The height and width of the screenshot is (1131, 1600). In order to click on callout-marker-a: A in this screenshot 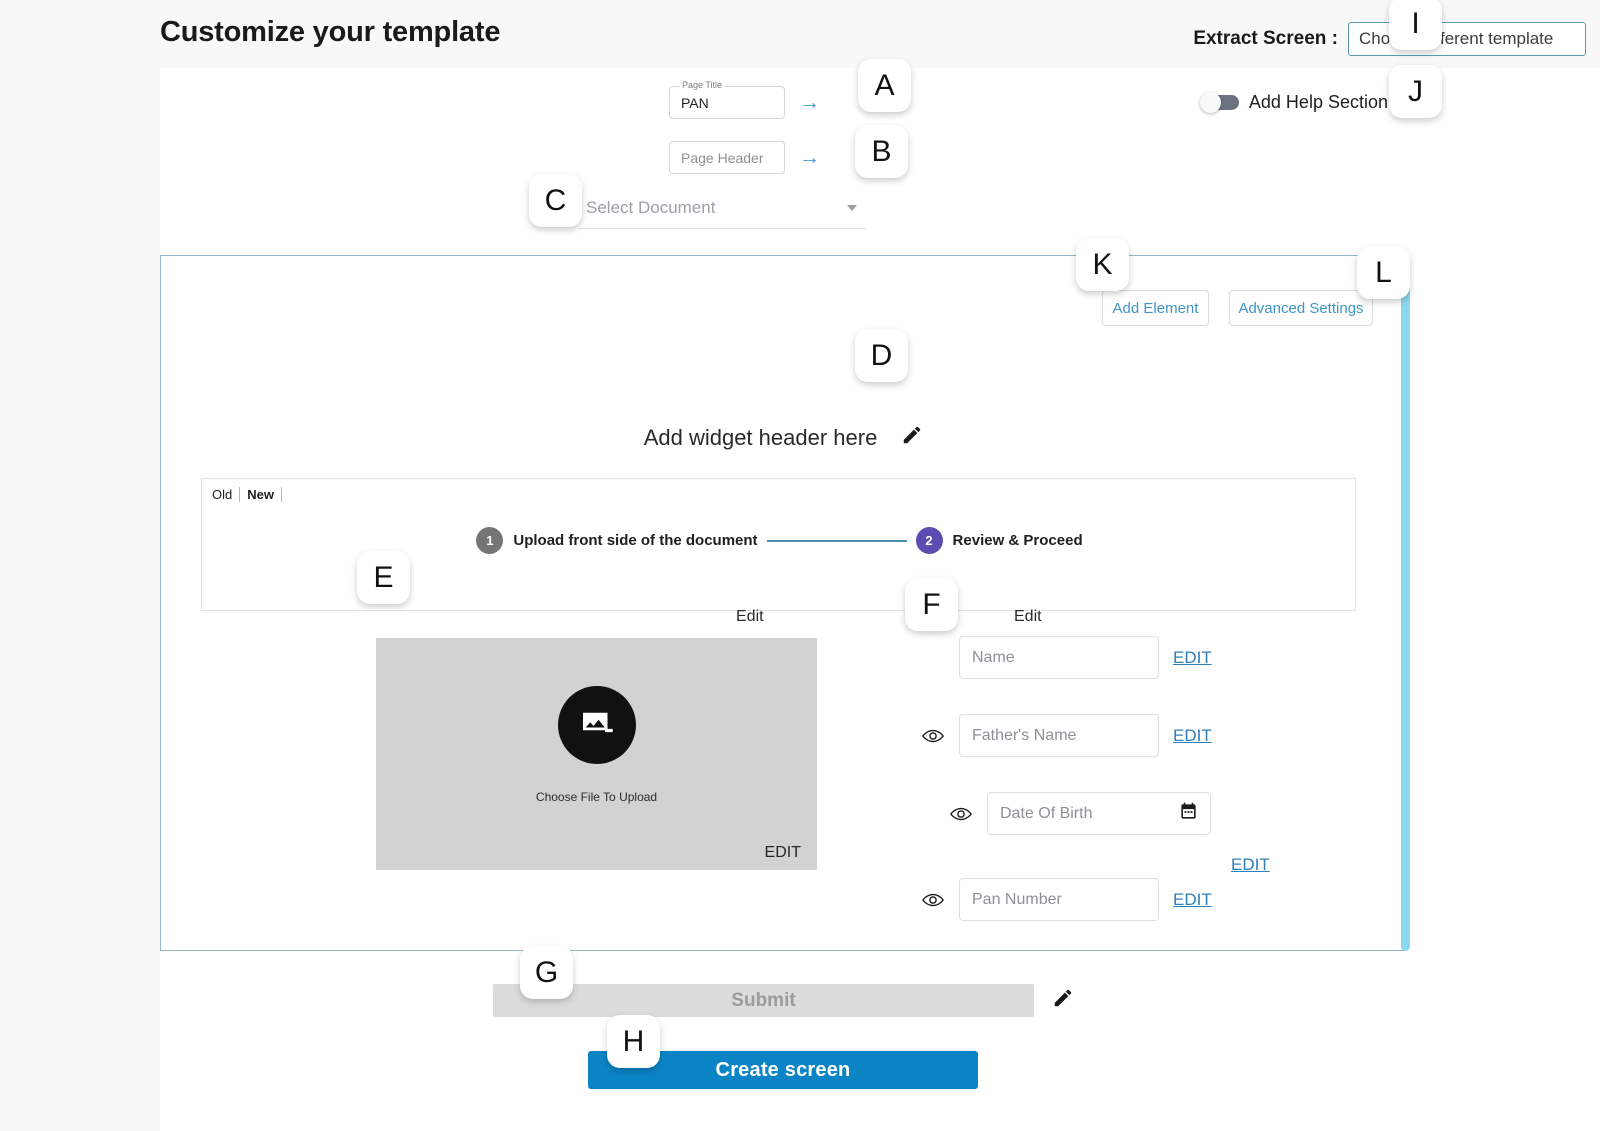, I will do `click(884, 85)`.